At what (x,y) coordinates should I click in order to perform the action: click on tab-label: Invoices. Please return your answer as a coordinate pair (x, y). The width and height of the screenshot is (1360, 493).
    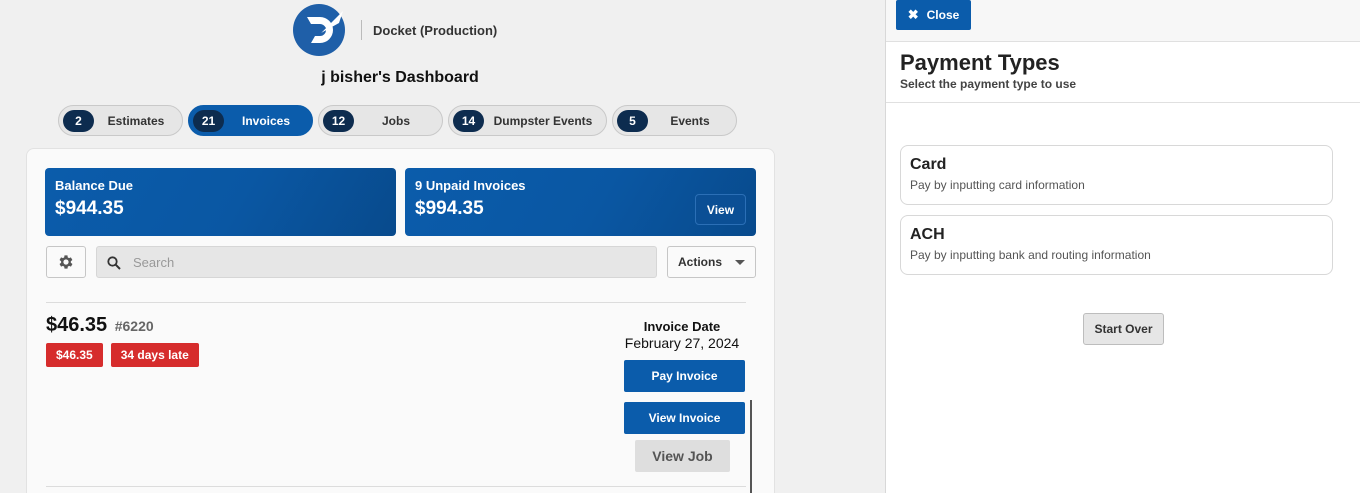
    Looking at the image, I should click on (266, 120).